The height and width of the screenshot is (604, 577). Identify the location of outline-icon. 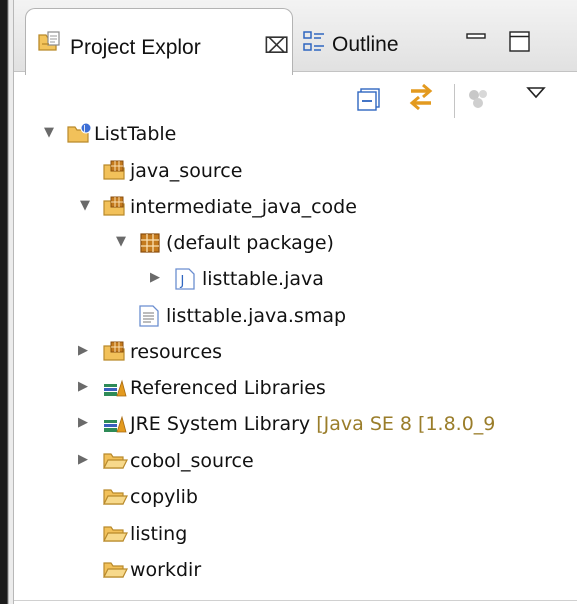
(314, 44).